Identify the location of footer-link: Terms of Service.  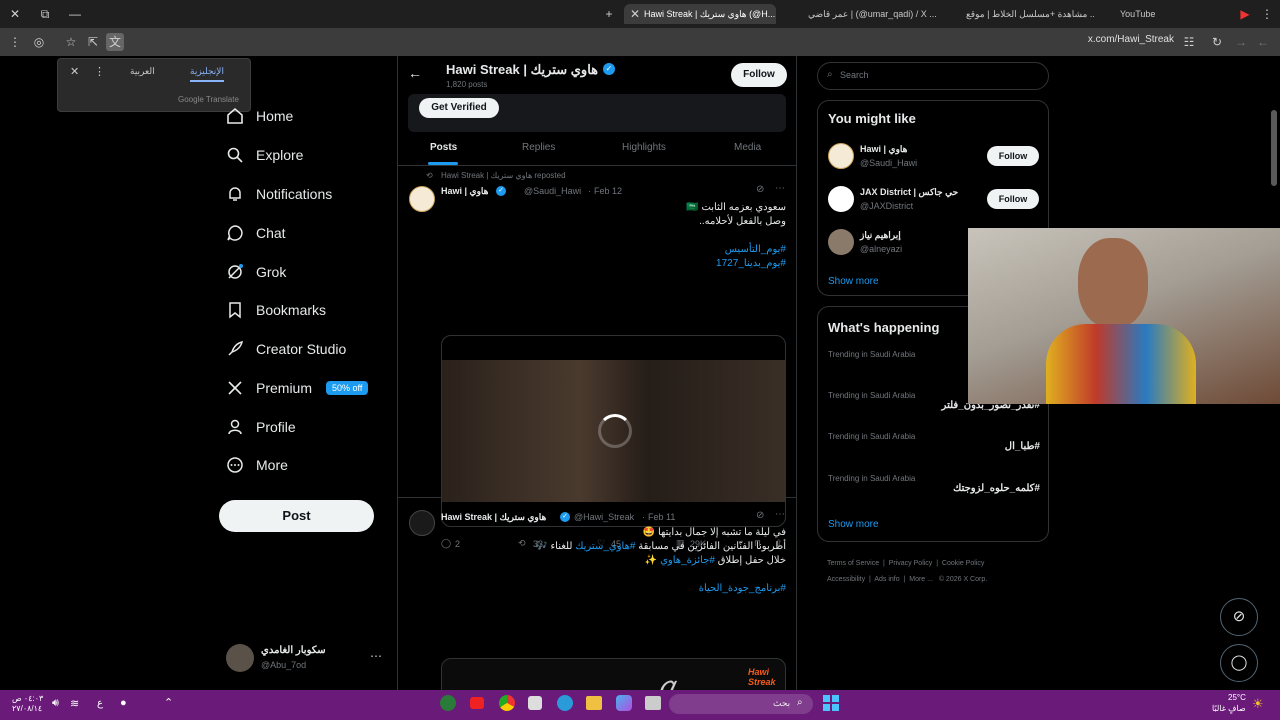
(853, 563).